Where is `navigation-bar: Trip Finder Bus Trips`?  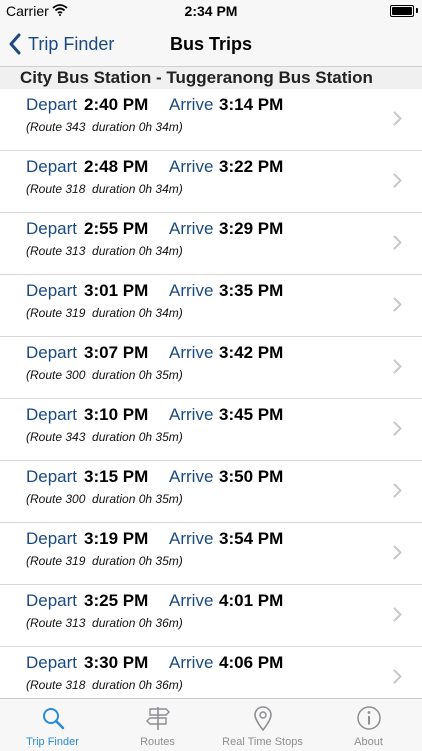
navigation-bar: Trip Finder Bus Trips is located at coordinates (211, 44).